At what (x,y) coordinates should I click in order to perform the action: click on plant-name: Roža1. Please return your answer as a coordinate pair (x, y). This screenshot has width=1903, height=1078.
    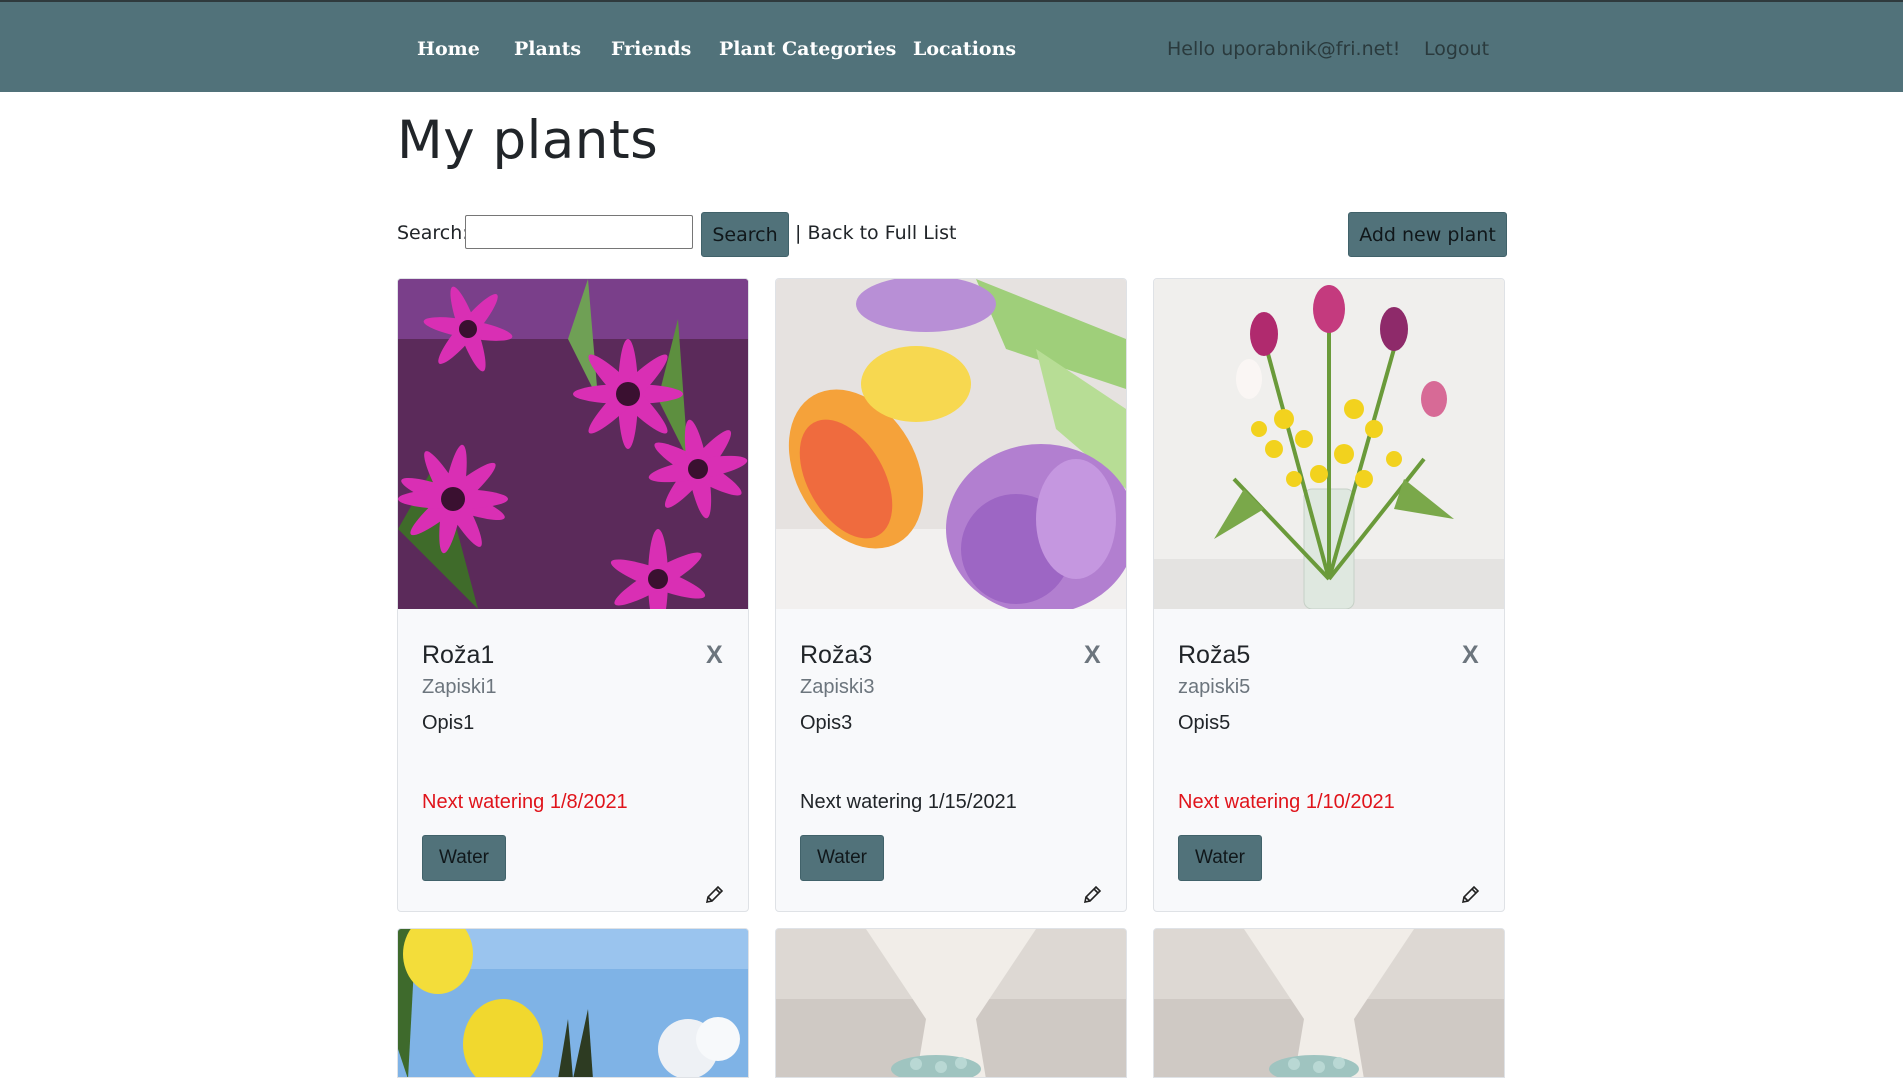
    Looking at the image, I should click on (458, 655).